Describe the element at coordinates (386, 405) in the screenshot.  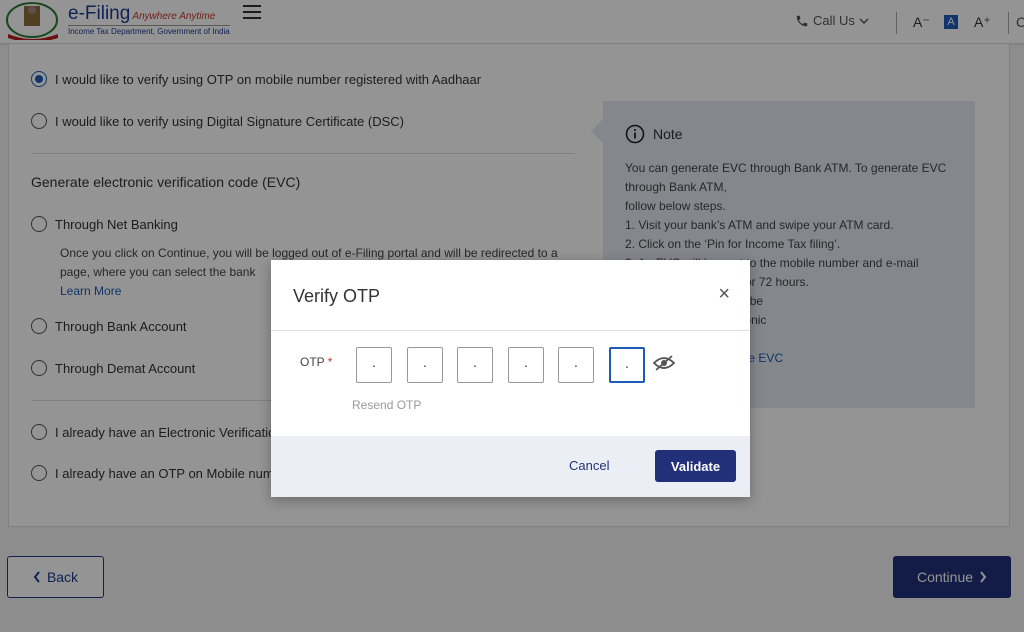
I see `resend-otp-link: Resend OTP` at that location.